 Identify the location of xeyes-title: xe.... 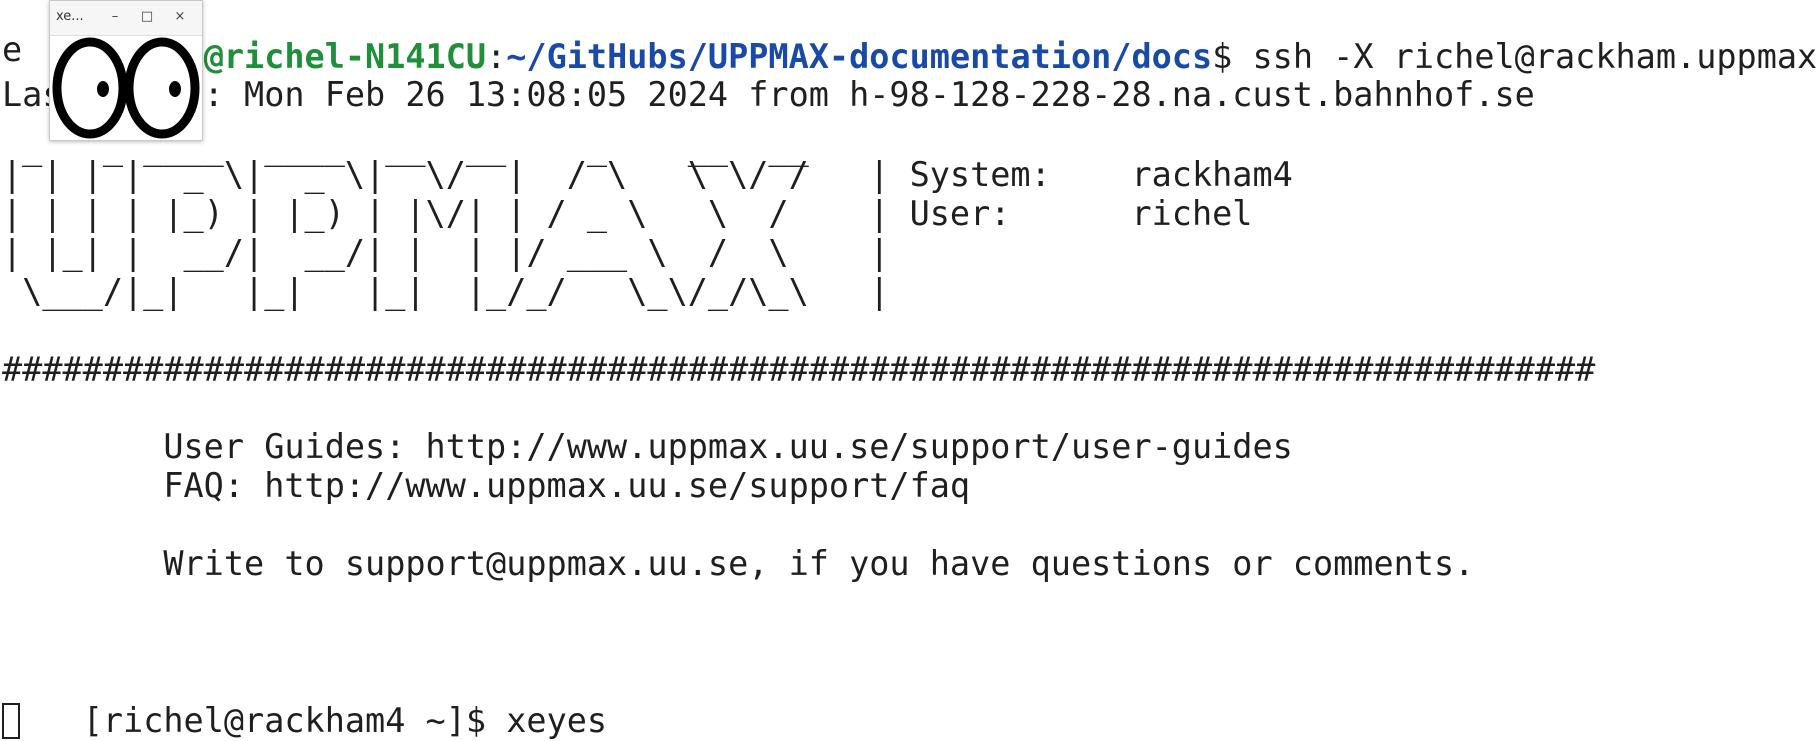
(70, 16).